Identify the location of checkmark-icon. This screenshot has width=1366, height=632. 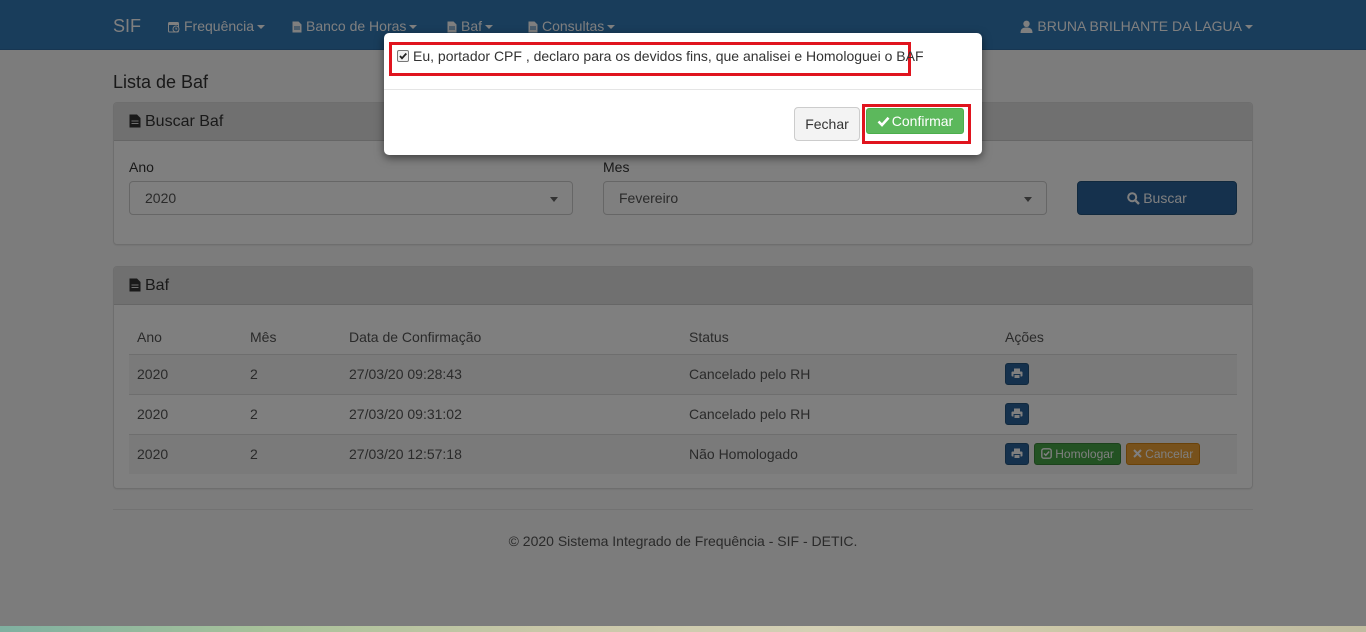
(403, 56).